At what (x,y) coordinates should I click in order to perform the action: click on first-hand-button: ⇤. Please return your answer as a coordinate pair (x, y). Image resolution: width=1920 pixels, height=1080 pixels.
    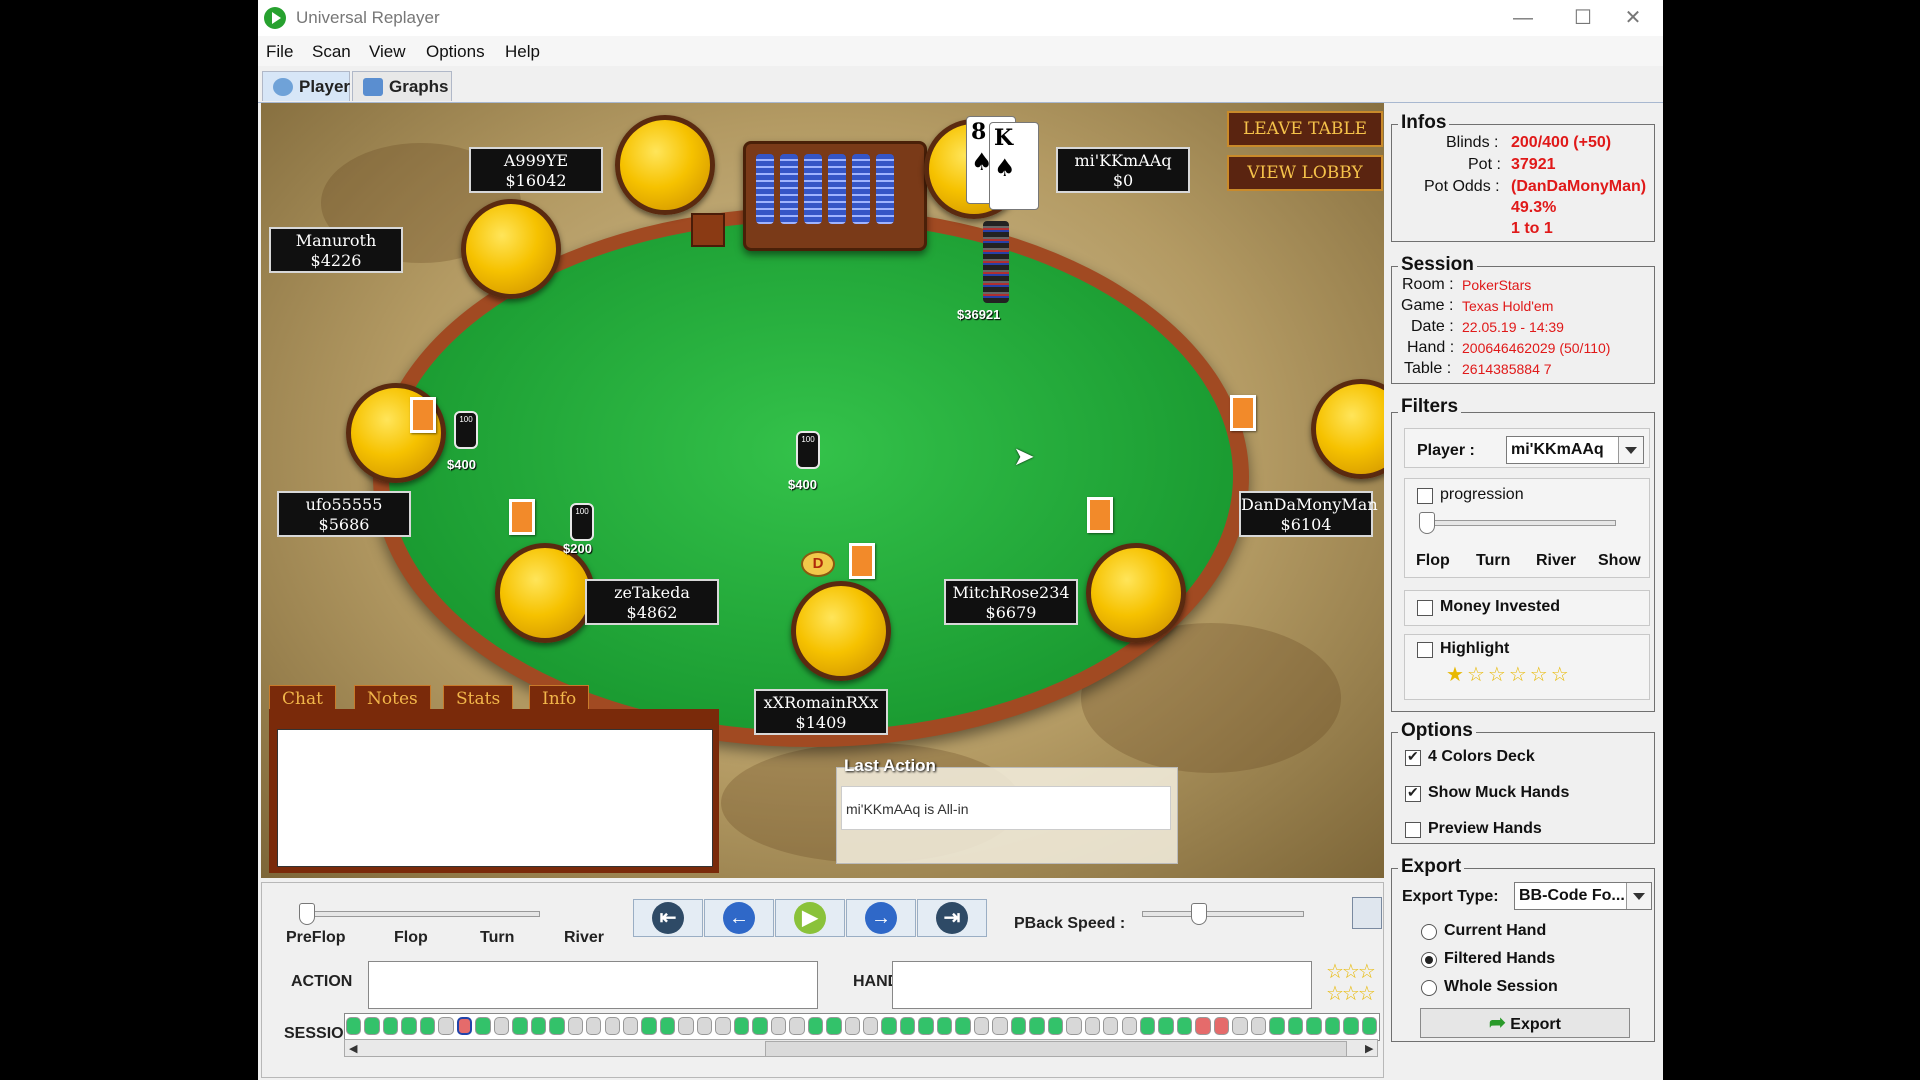
    Looking at the image, I should click on (668, 918).